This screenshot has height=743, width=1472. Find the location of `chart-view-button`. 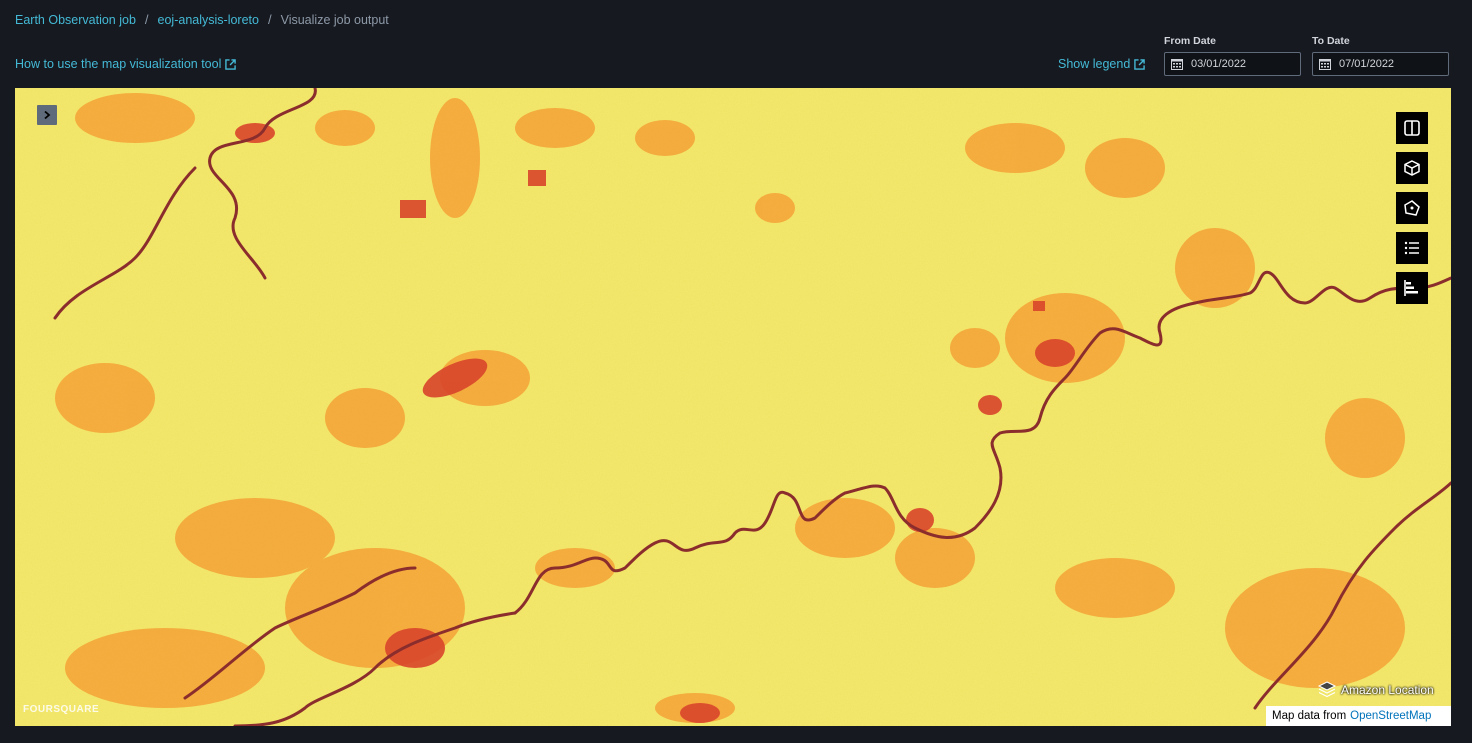

chart-view-button is located at coordinates (1412, 288).